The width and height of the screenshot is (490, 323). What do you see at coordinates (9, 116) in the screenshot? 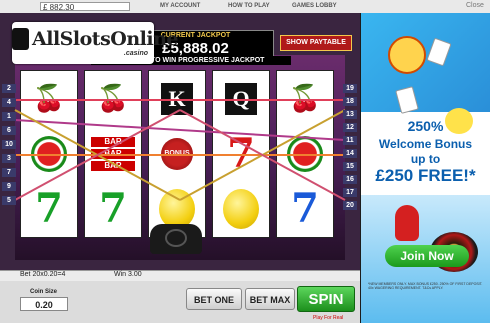
I see `line-number: 1` at bounding box center [9, 116].